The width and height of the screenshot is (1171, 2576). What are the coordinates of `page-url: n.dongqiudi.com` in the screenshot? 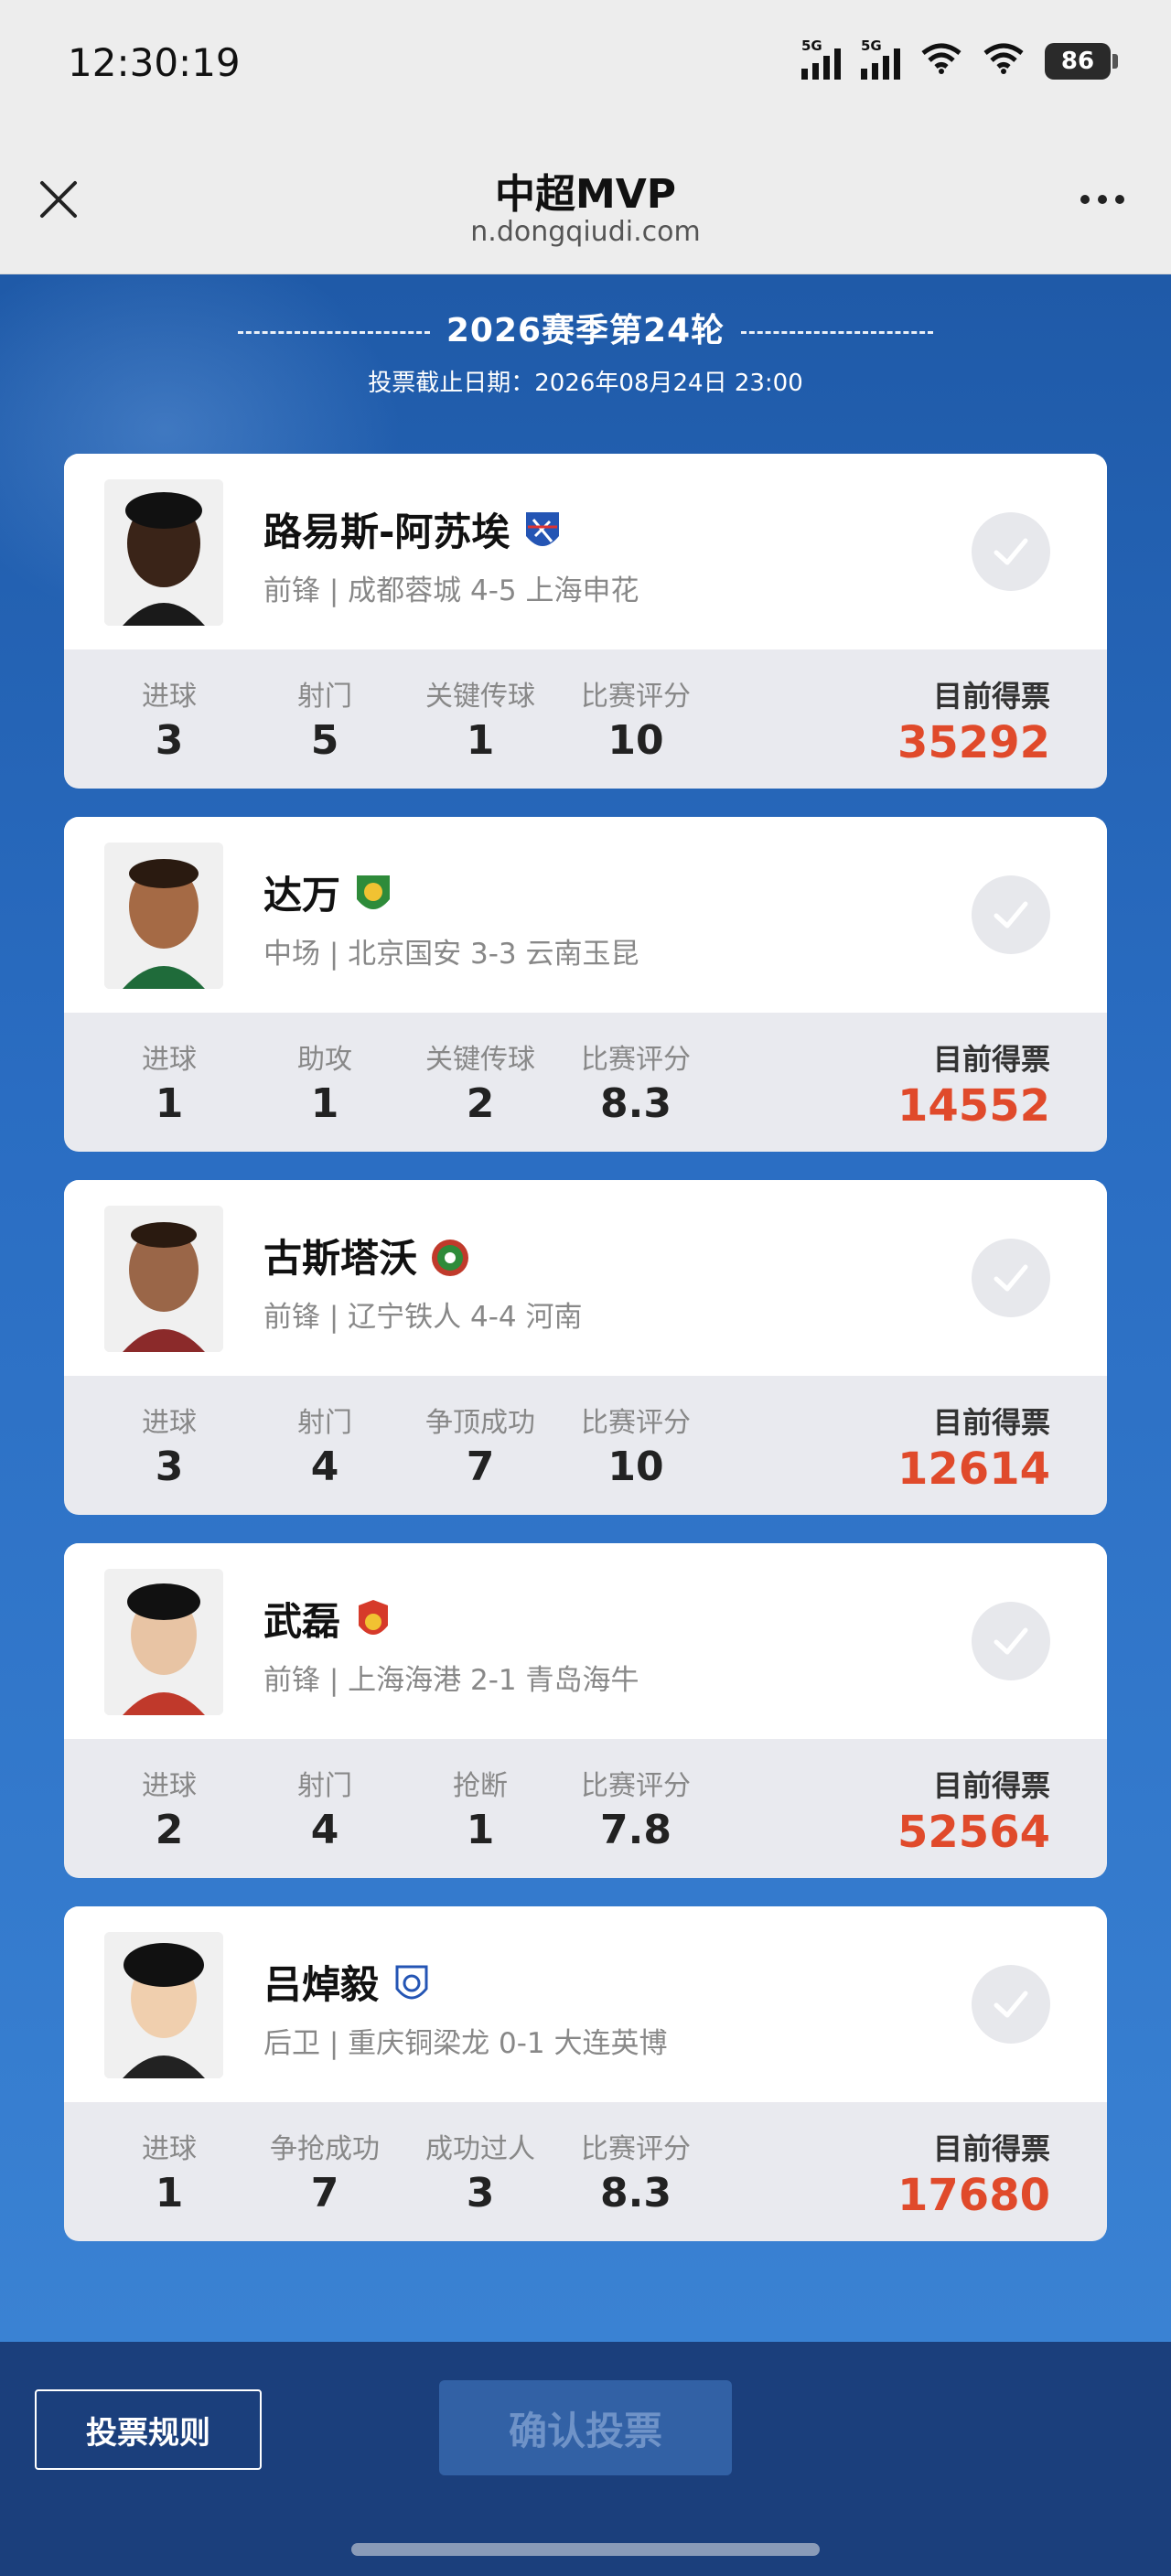 It's located at (585, 232).